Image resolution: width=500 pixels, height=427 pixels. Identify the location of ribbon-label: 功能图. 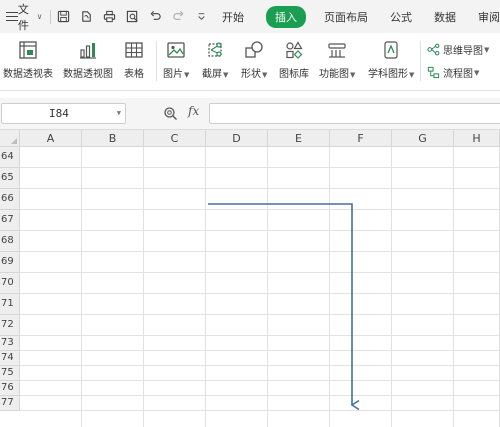
(334, 74).